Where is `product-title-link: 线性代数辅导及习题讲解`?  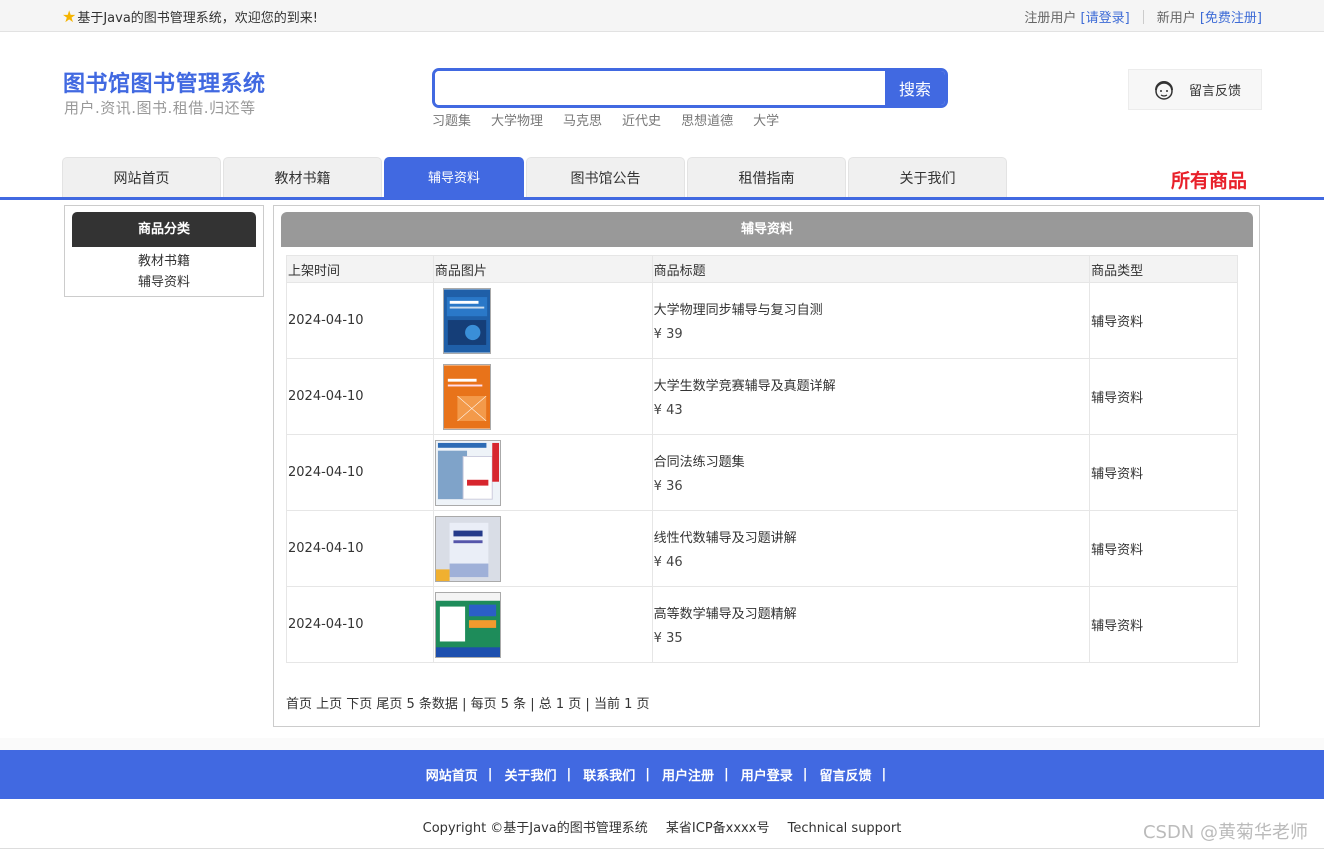 product-title-link: 线性代数辅导及习题讲解 is located at coordinates (871, 536).